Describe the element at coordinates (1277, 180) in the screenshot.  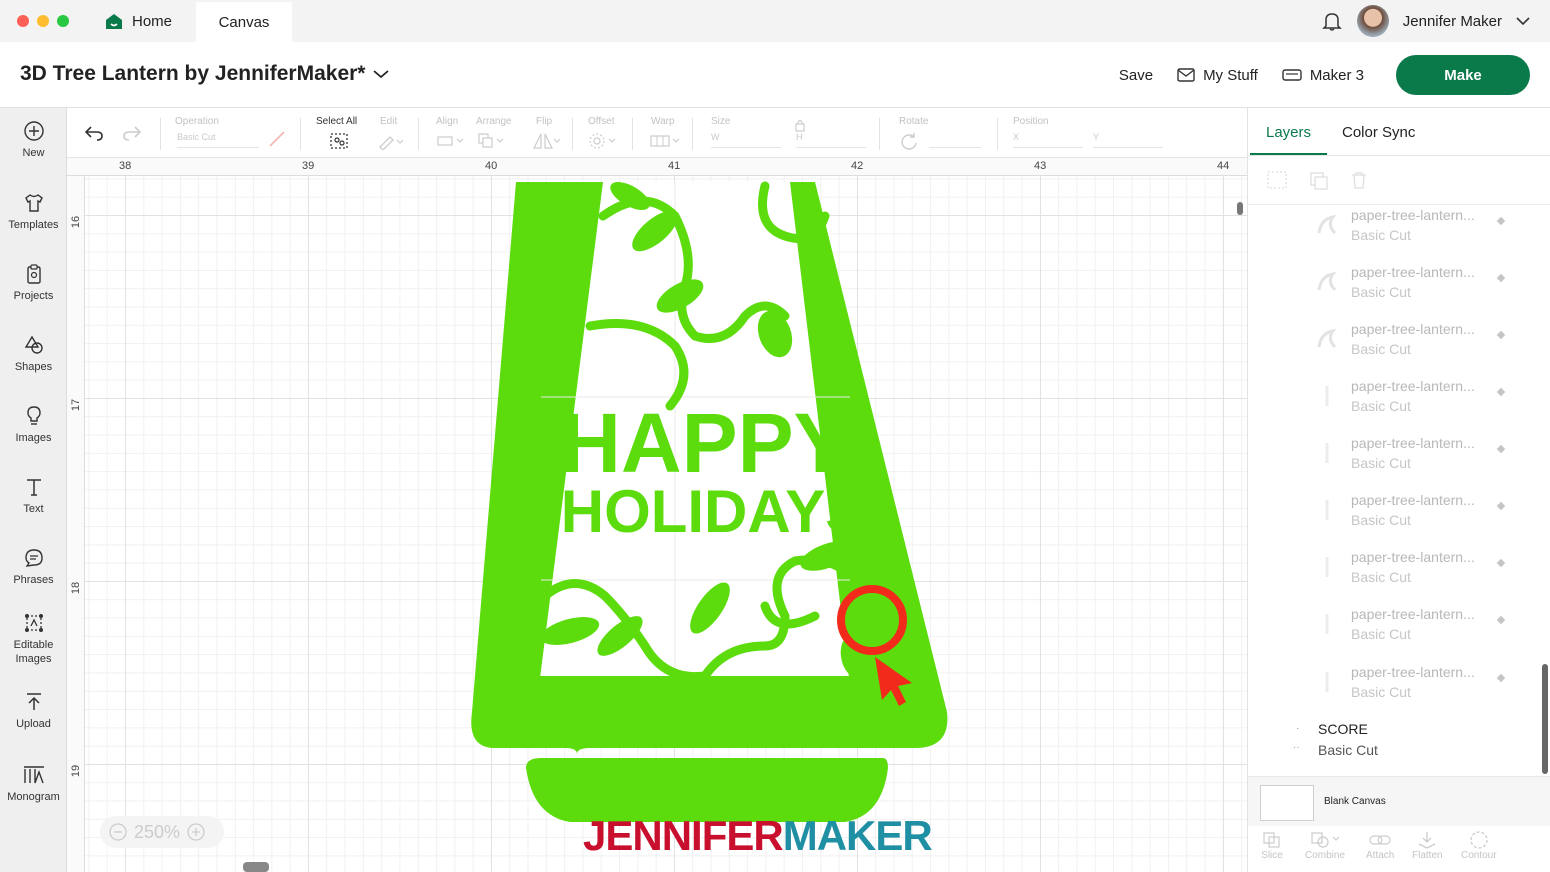
I see `group-icon` at that location.